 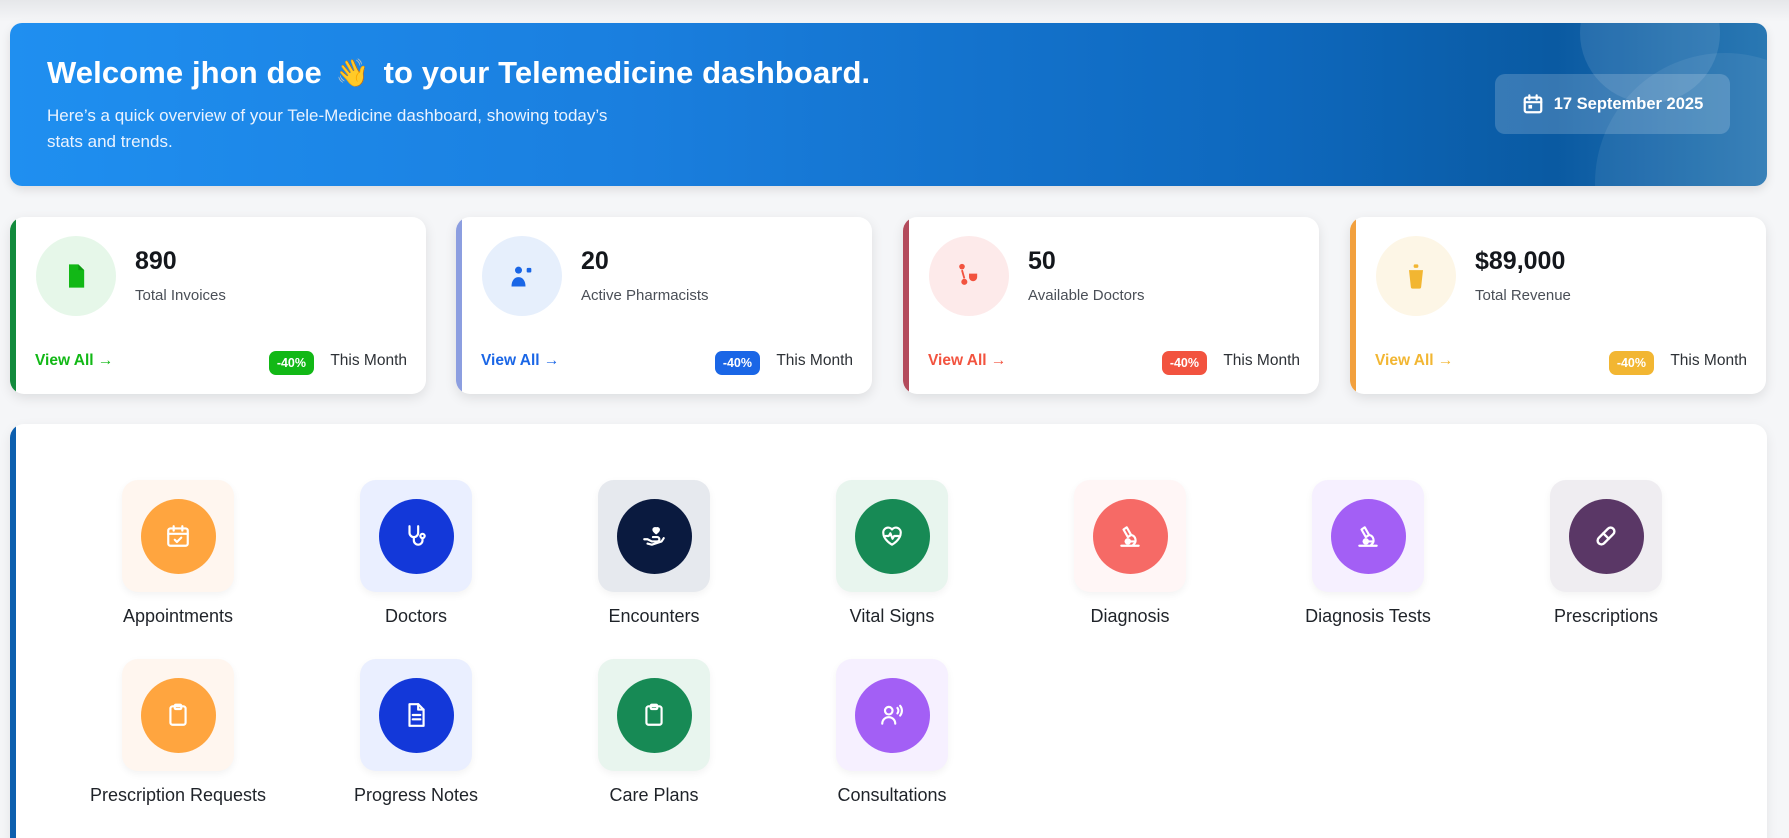 I want to click on stat-label: Total Revenue, so click(x=1523, y=295).